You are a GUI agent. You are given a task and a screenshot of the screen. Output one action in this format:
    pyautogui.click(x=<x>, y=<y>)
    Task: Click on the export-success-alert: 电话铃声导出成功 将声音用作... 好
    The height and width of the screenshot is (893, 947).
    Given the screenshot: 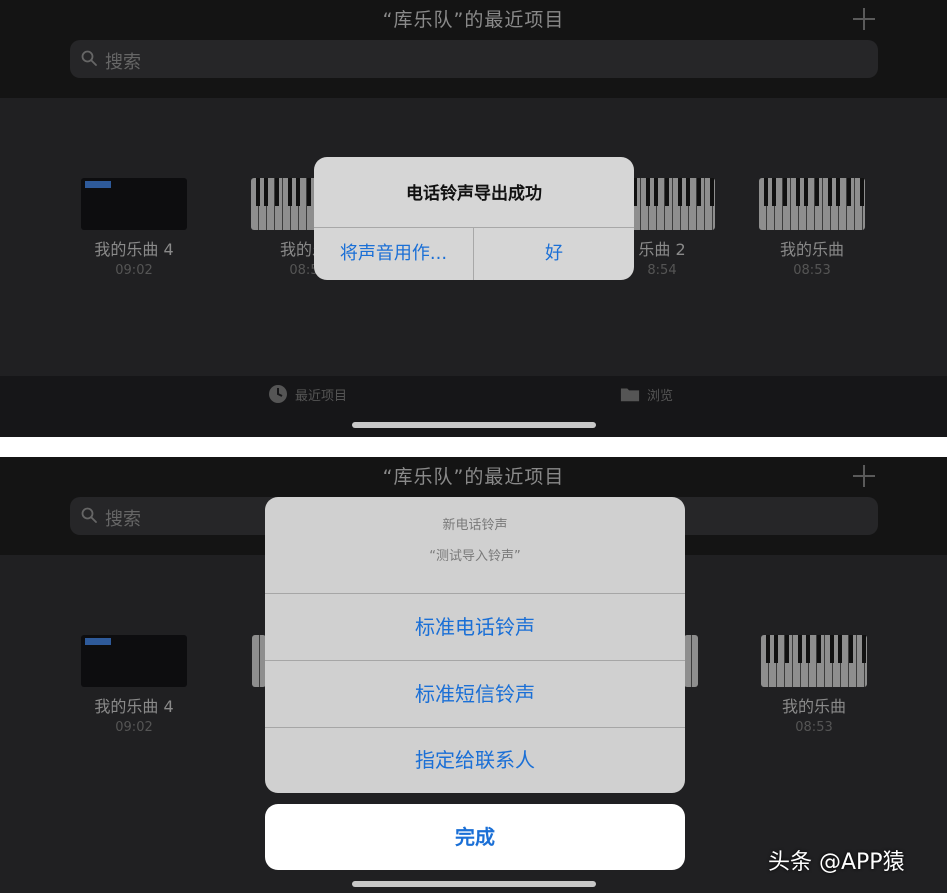 What is the action you would take?
    pyautogui.click(x=474, y=218)
    